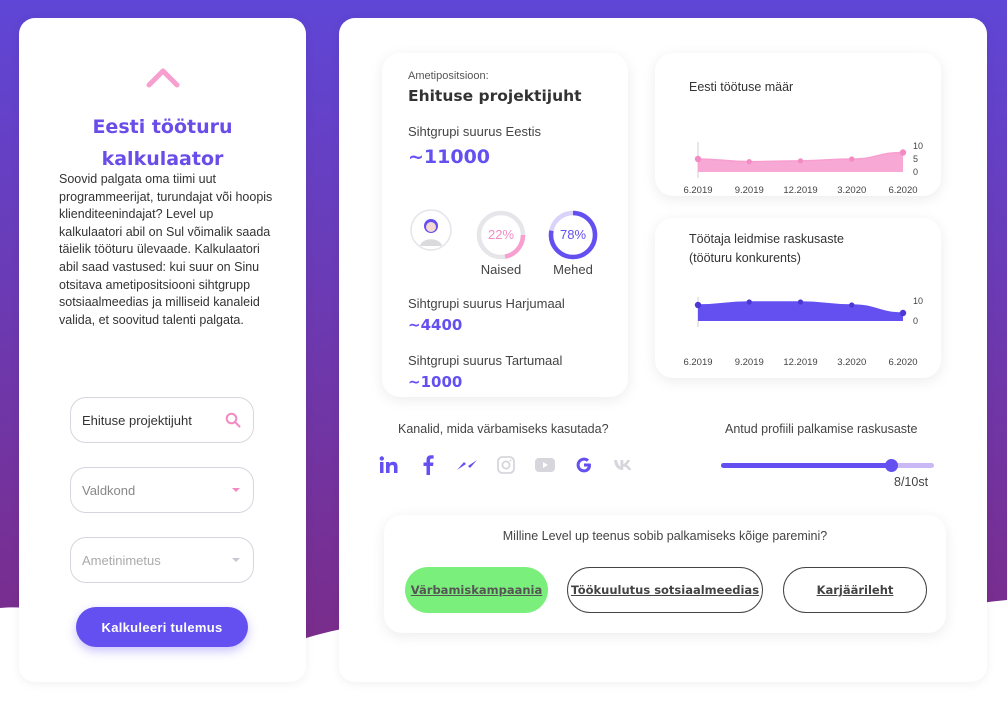 The height and width of the screenshot is (708, 1007). What do you see at coordinates (476, 590) in the screenshot?
I see `varbamiskampaania-button: Värbamiskampaania` at bounding box center [476, 590].